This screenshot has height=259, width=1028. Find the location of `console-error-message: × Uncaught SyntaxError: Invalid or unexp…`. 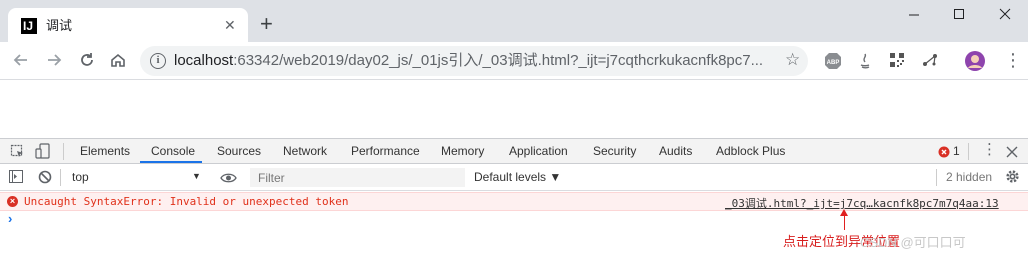

console-error-message: × Uncaught SyntaxError: Invalid or unexp… is located at coordinates (514, 201).